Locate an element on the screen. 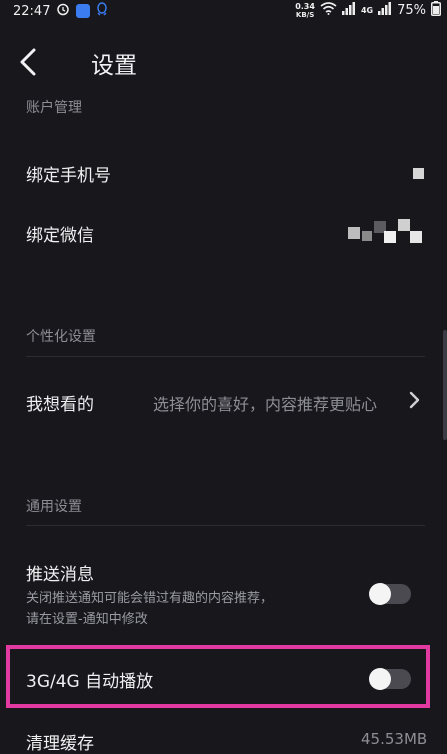 This screenshot has height=754, width=447. qq-icon is located at coordinates (102, 11).